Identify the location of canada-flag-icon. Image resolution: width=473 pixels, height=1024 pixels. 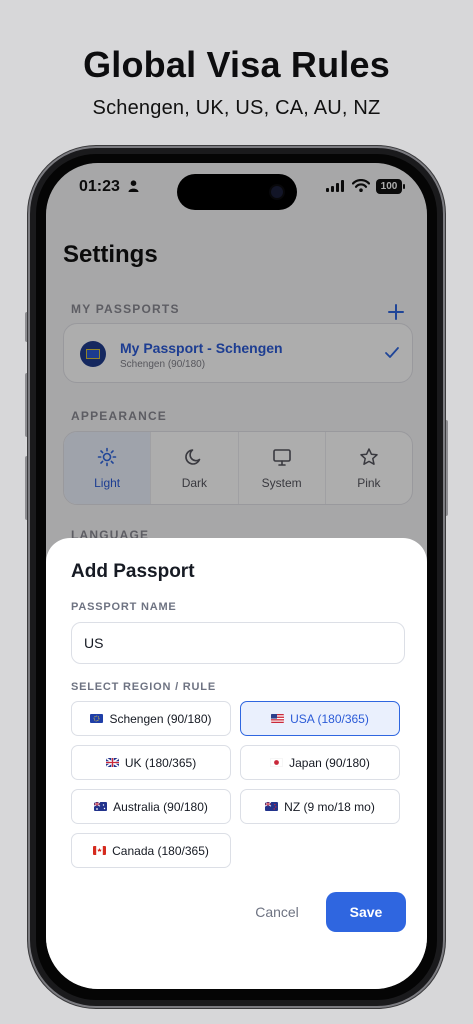
(100, 850).